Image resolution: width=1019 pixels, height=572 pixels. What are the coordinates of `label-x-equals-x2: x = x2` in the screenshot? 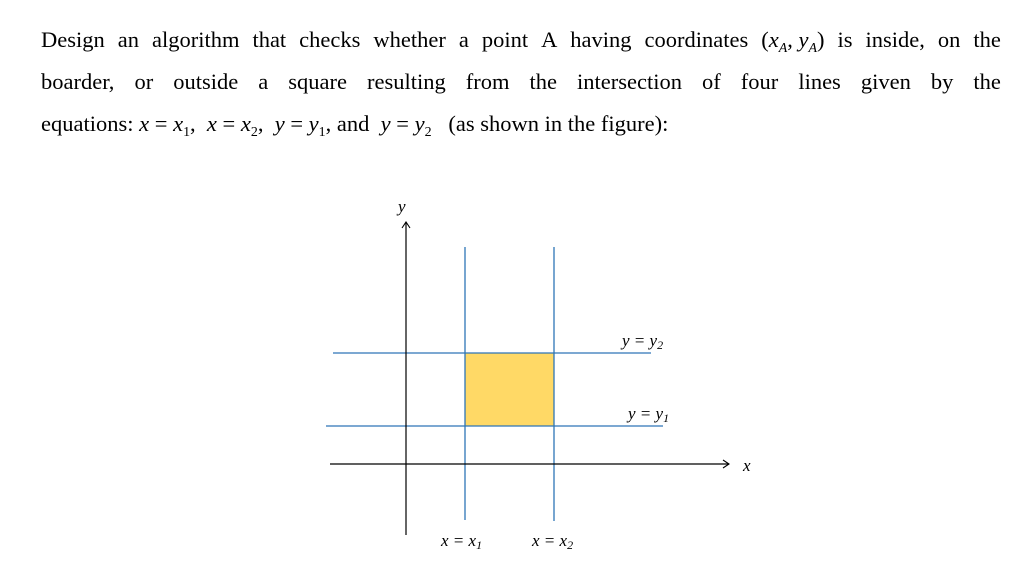 It's located at (552, 541).